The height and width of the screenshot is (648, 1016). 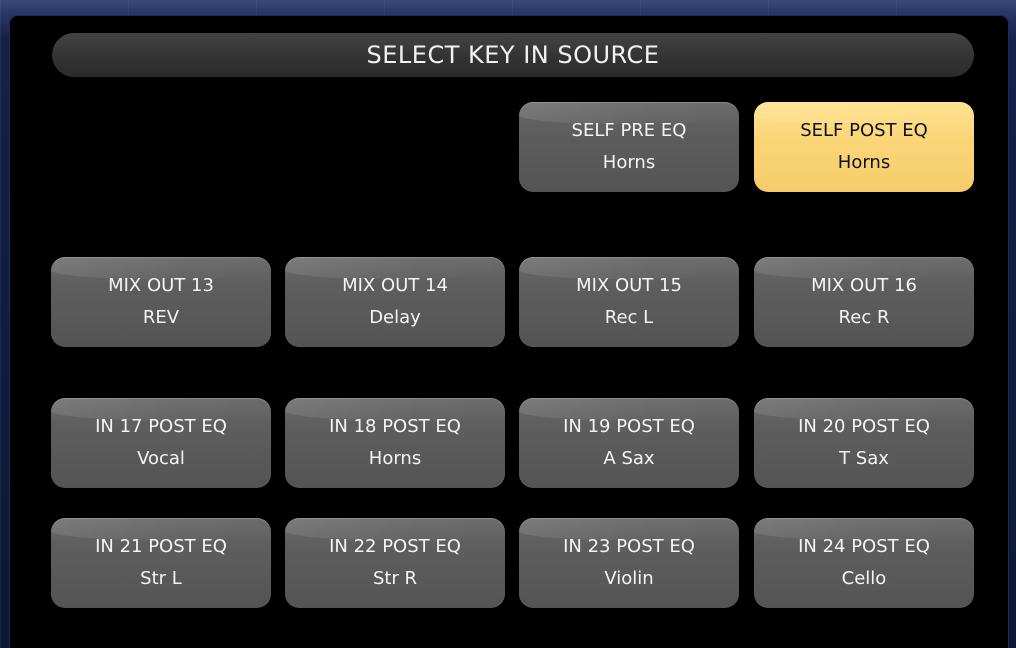 I want to click on mix-out-15-button: MIX OUT 15 Rec L, so click(x=629, y=302).